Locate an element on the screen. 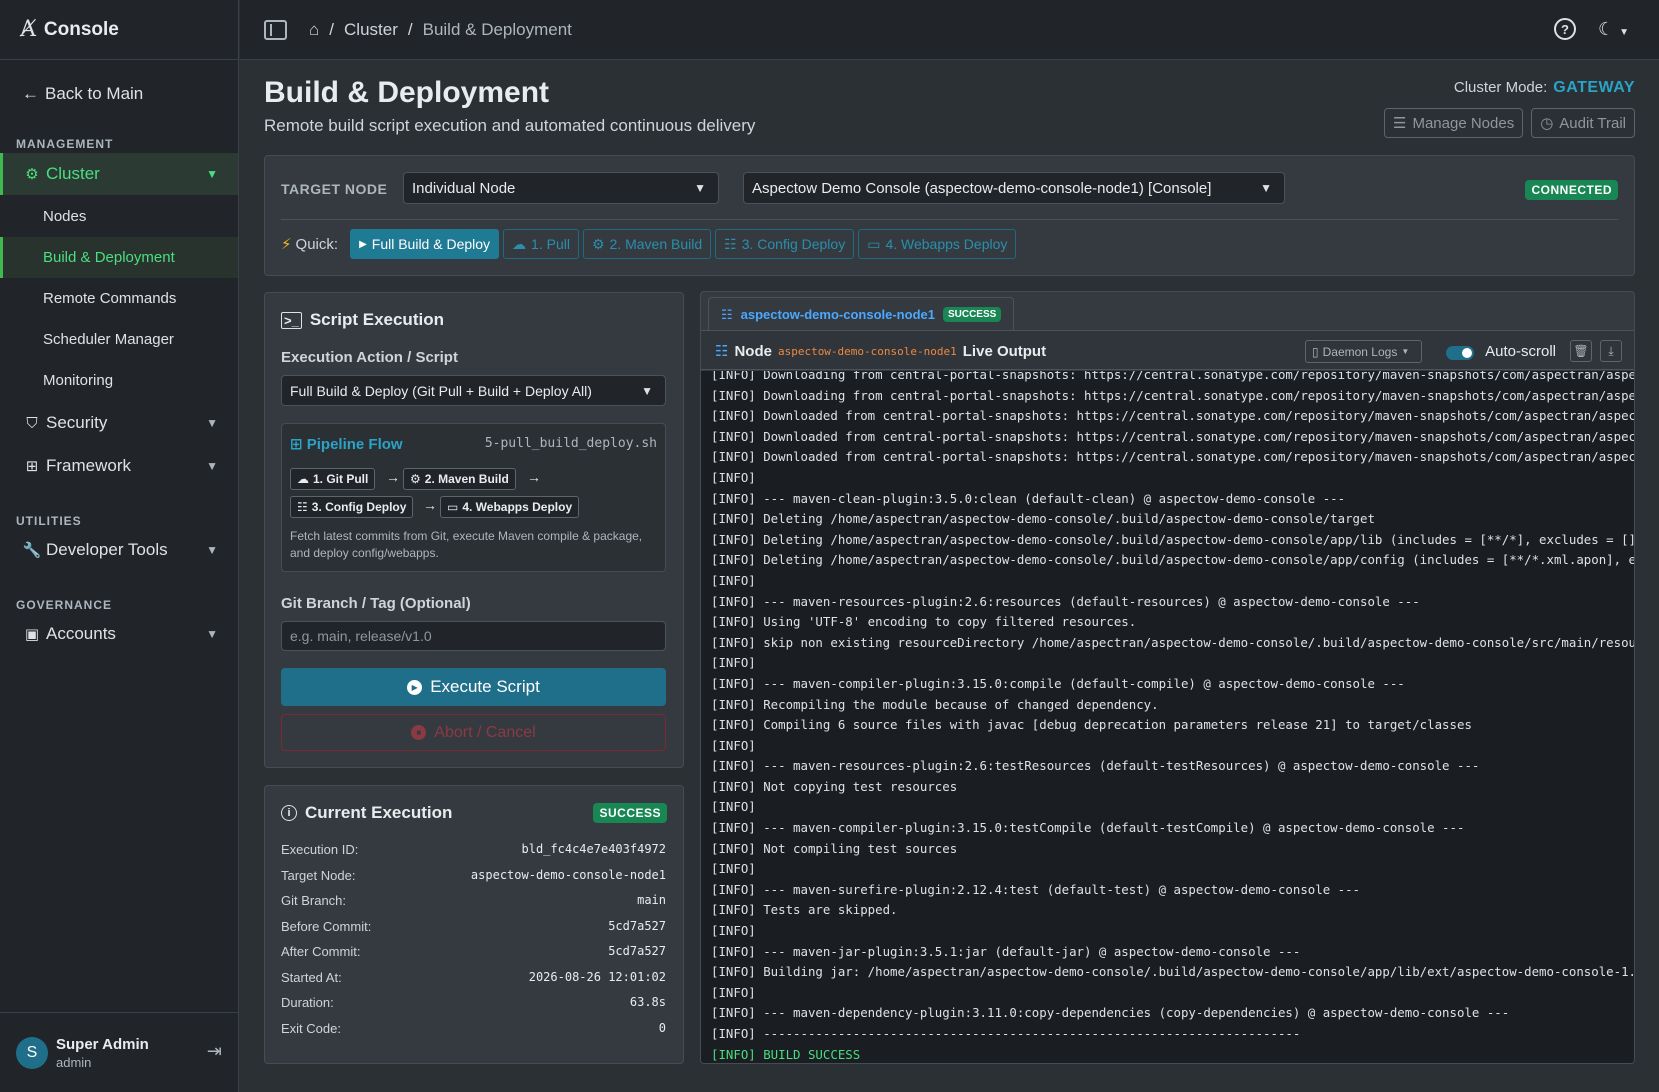 Image resolution: width=1659 pixels, height=1092 pixels. clock-icon: ◷ is located at coordinates (1547, 123).